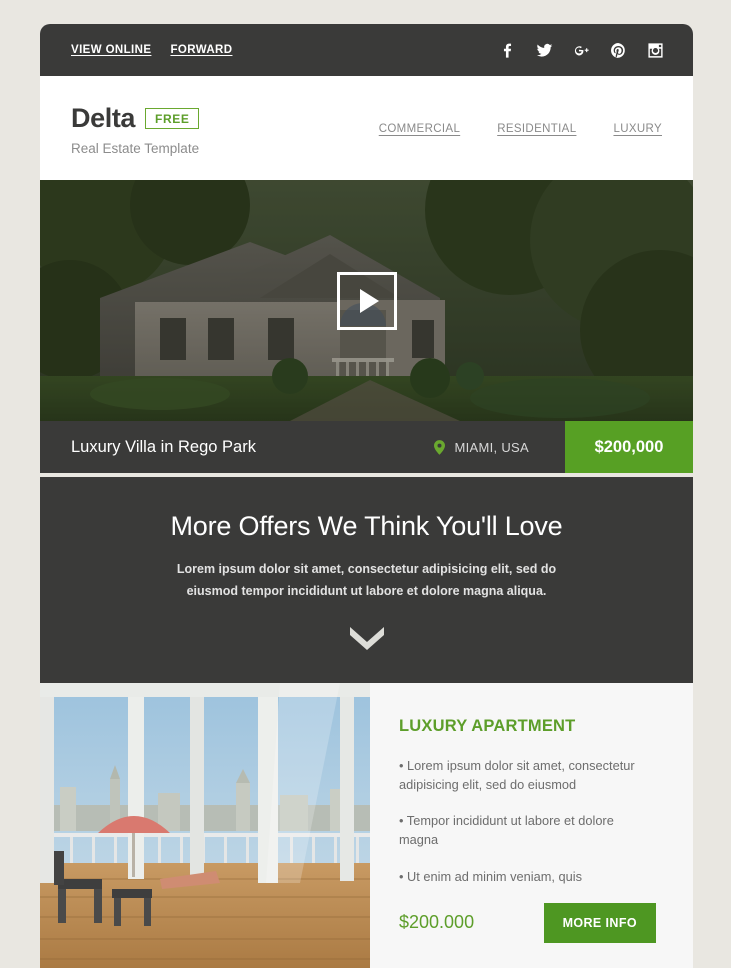 The image size is (731, 968). I want to click on forward-link: FORWARD, so click(201, 50).